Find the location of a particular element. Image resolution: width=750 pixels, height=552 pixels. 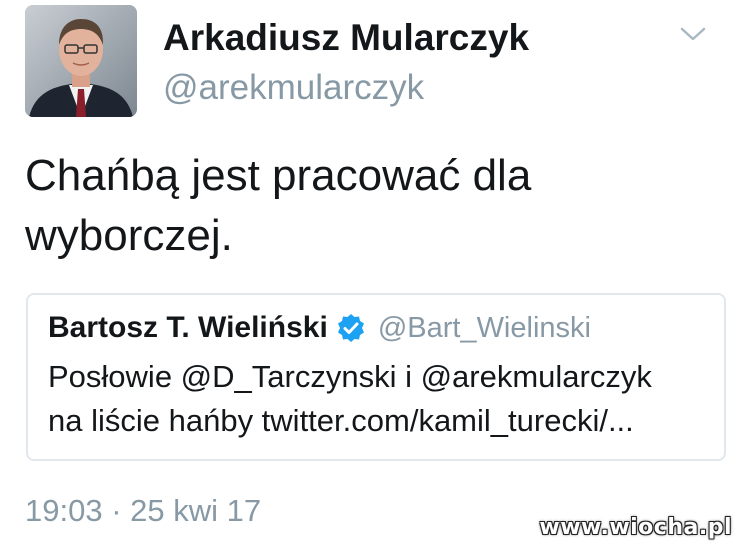

quoted-tweet-header: Bartosz T. Wieliński @Bart_Wielinski is located at coordinates (319, 328).